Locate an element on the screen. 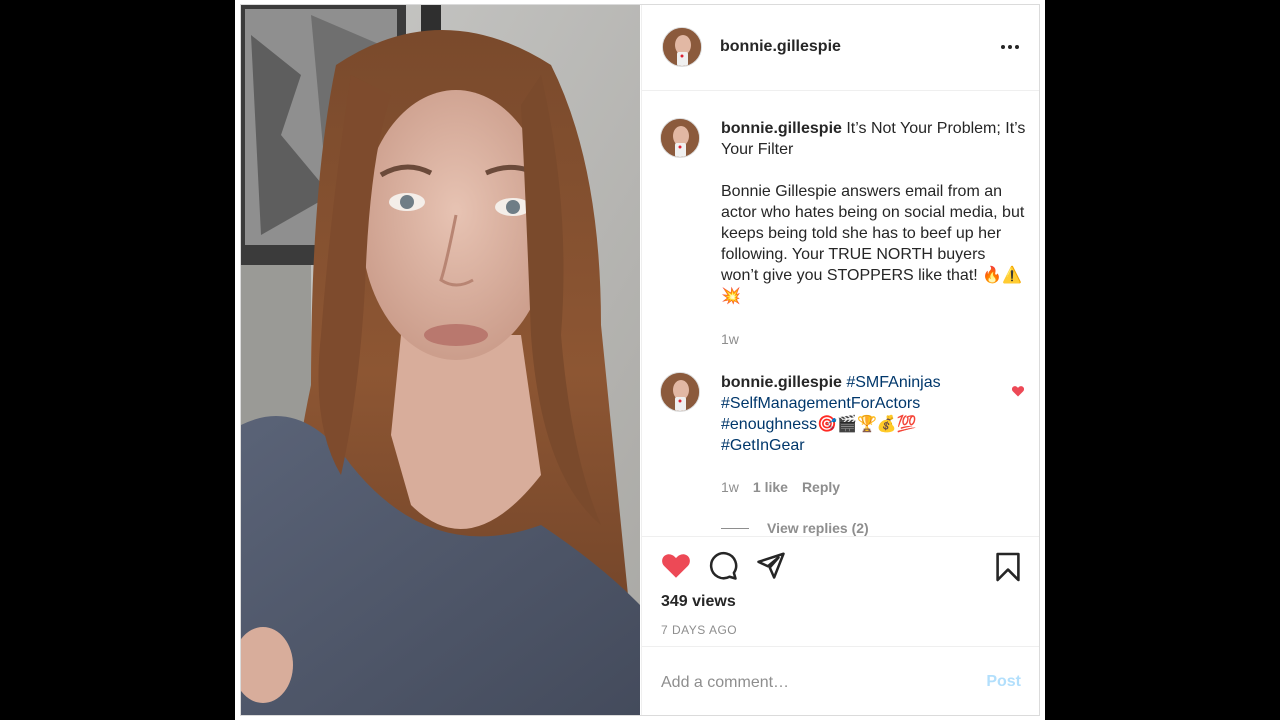  reply-button: Reply is located at coordinates (821, 487).